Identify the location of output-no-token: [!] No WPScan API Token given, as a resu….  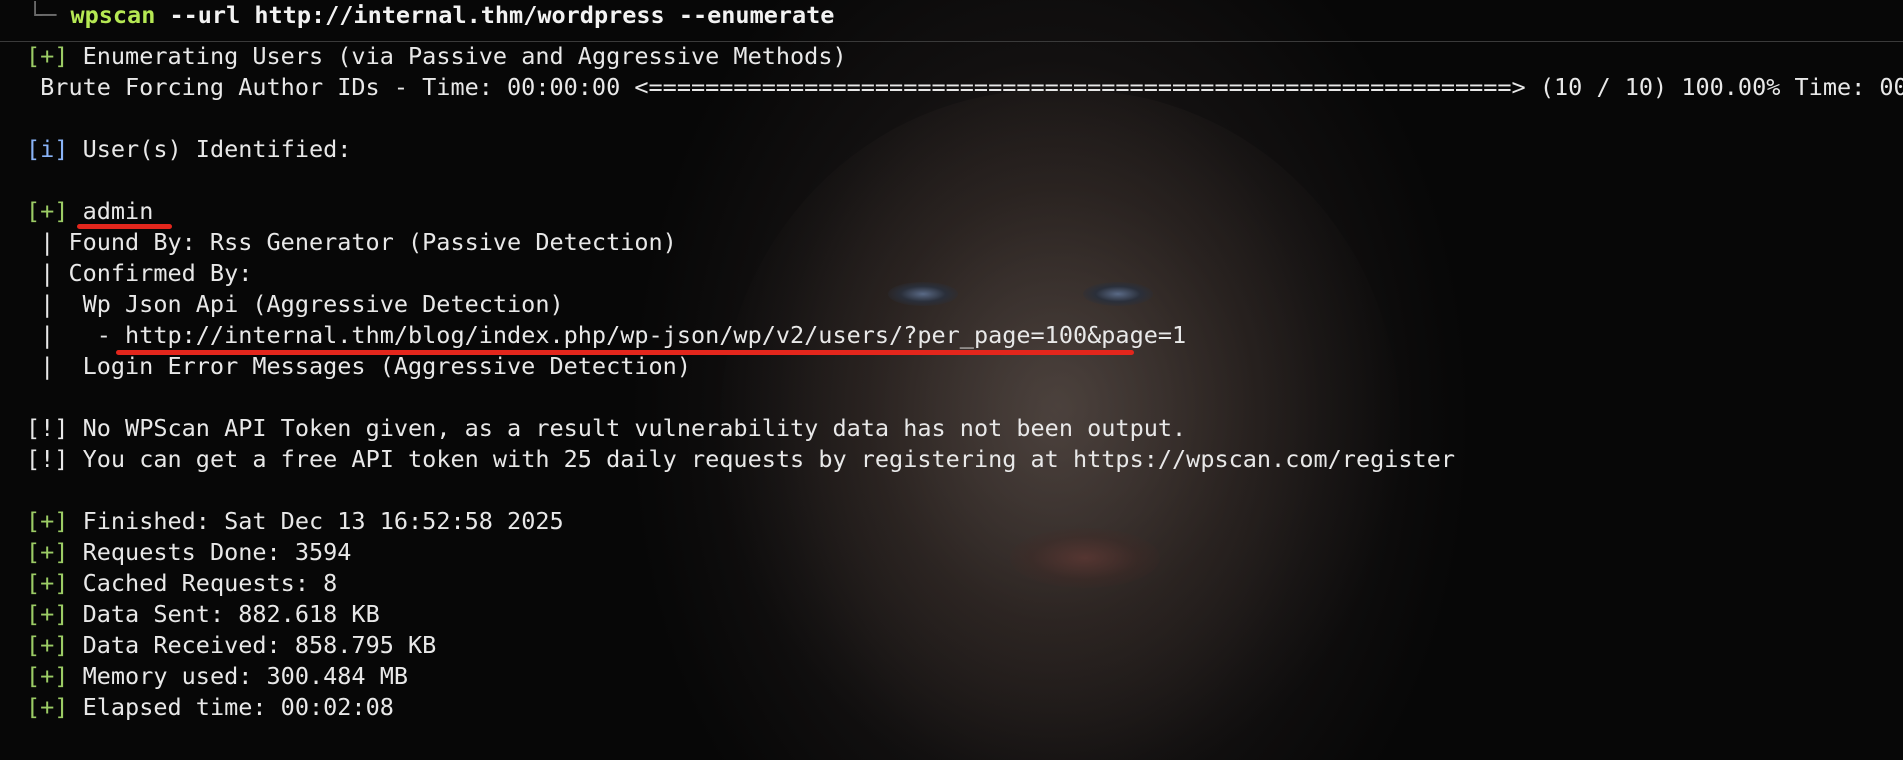
(606, 428).